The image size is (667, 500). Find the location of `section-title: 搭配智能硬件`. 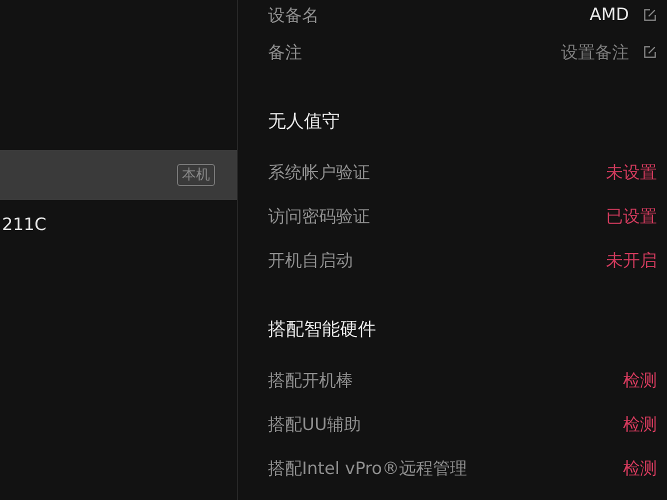

section-title: 搭配智能硬件 is located at coordinates (322, 330).